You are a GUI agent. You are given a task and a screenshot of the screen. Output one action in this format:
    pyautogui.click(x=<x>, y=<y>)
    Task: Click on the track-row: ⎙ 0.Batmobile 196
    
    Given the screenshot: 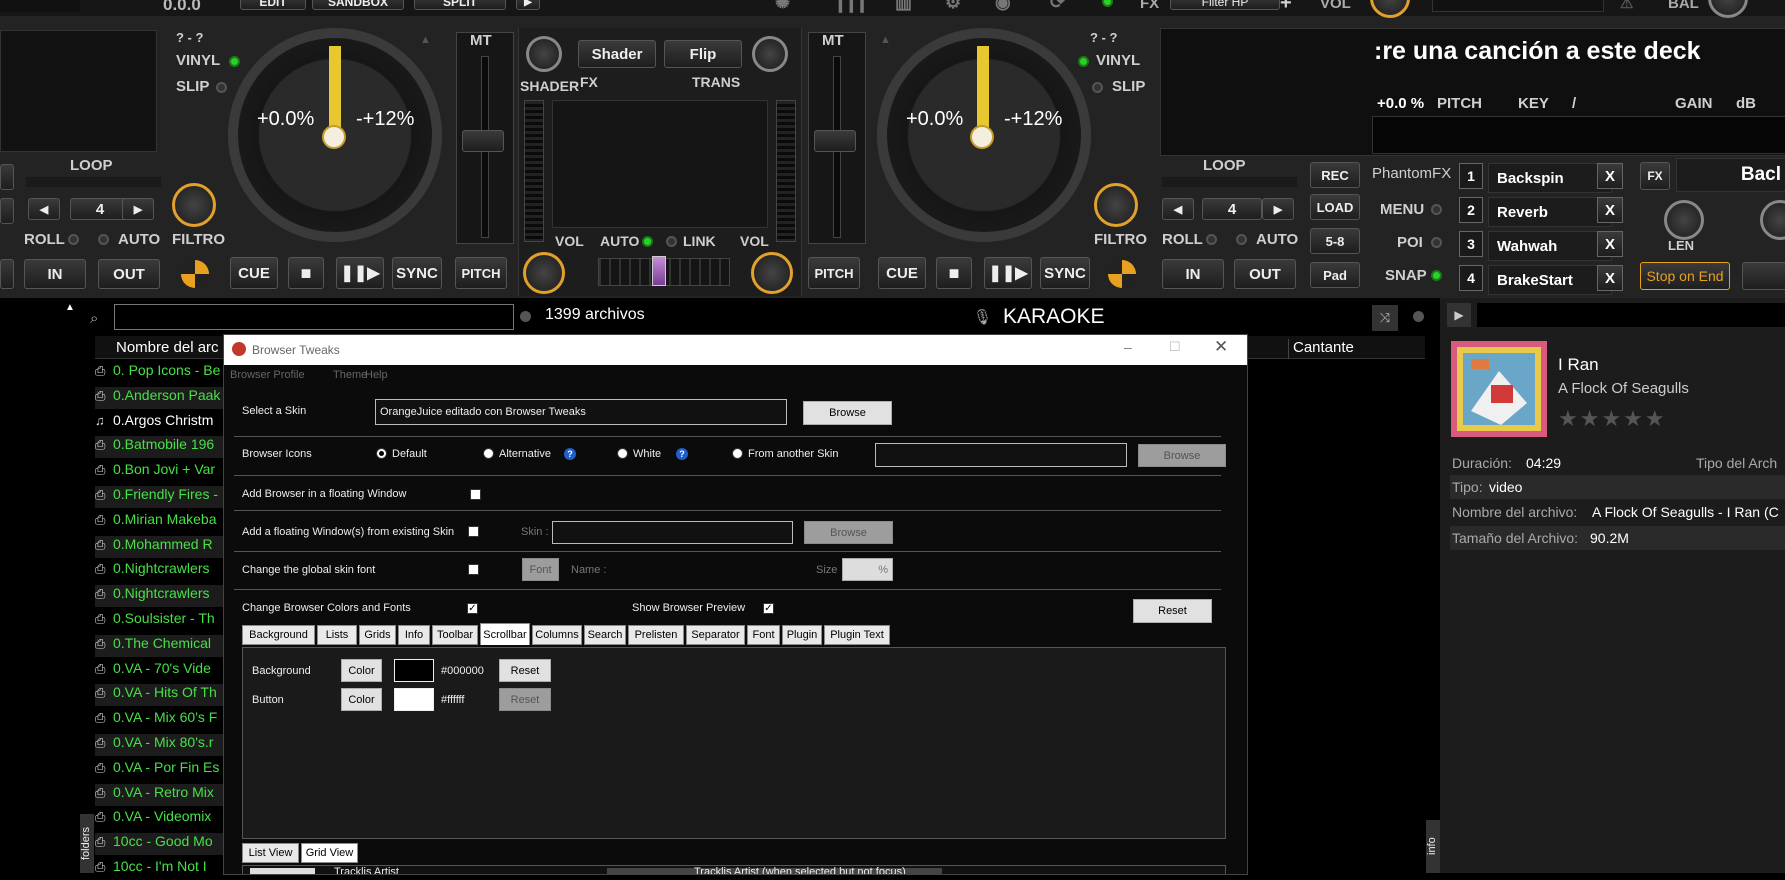 What is the action you would take?
    pyautogui.click(x=160, y=447)
    